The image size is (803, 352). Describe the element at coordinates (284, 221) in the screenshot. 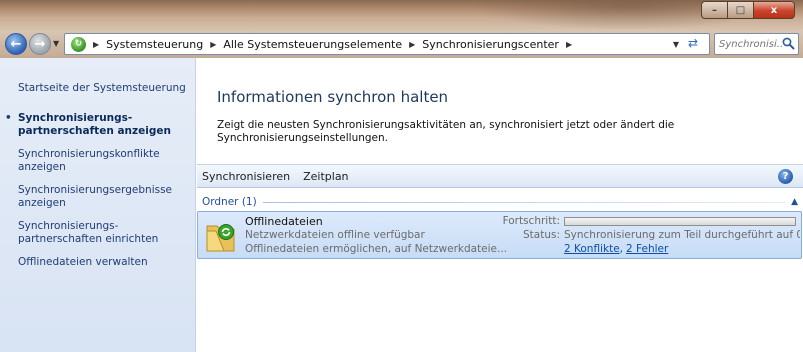

I see `item-name: Offlinedateien` at that location.